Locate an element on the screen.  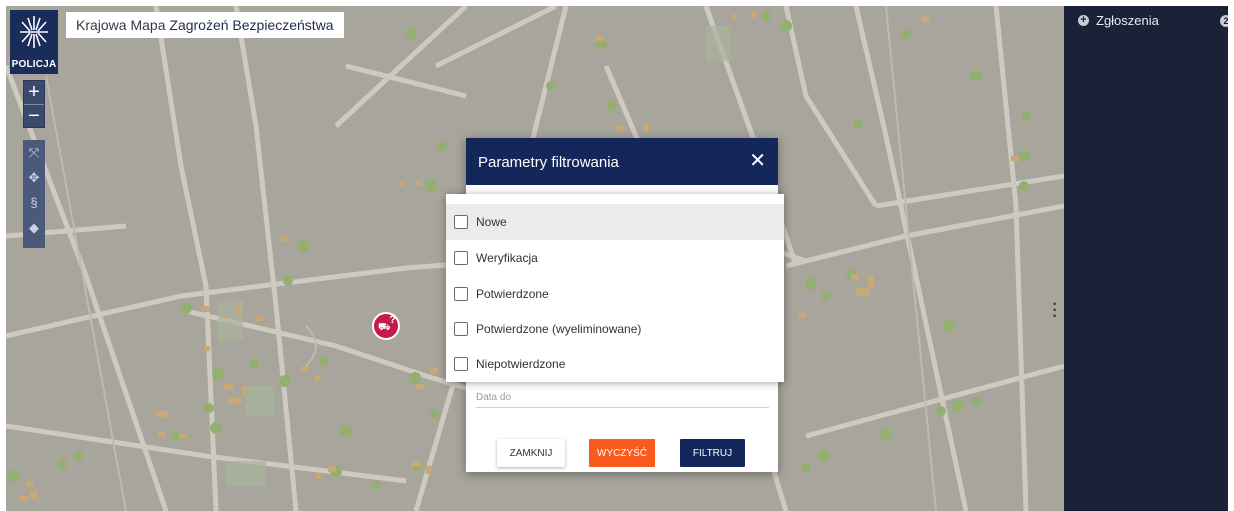
side-panel-title: Zgłoszenia is located at coordinates (1127, 20).